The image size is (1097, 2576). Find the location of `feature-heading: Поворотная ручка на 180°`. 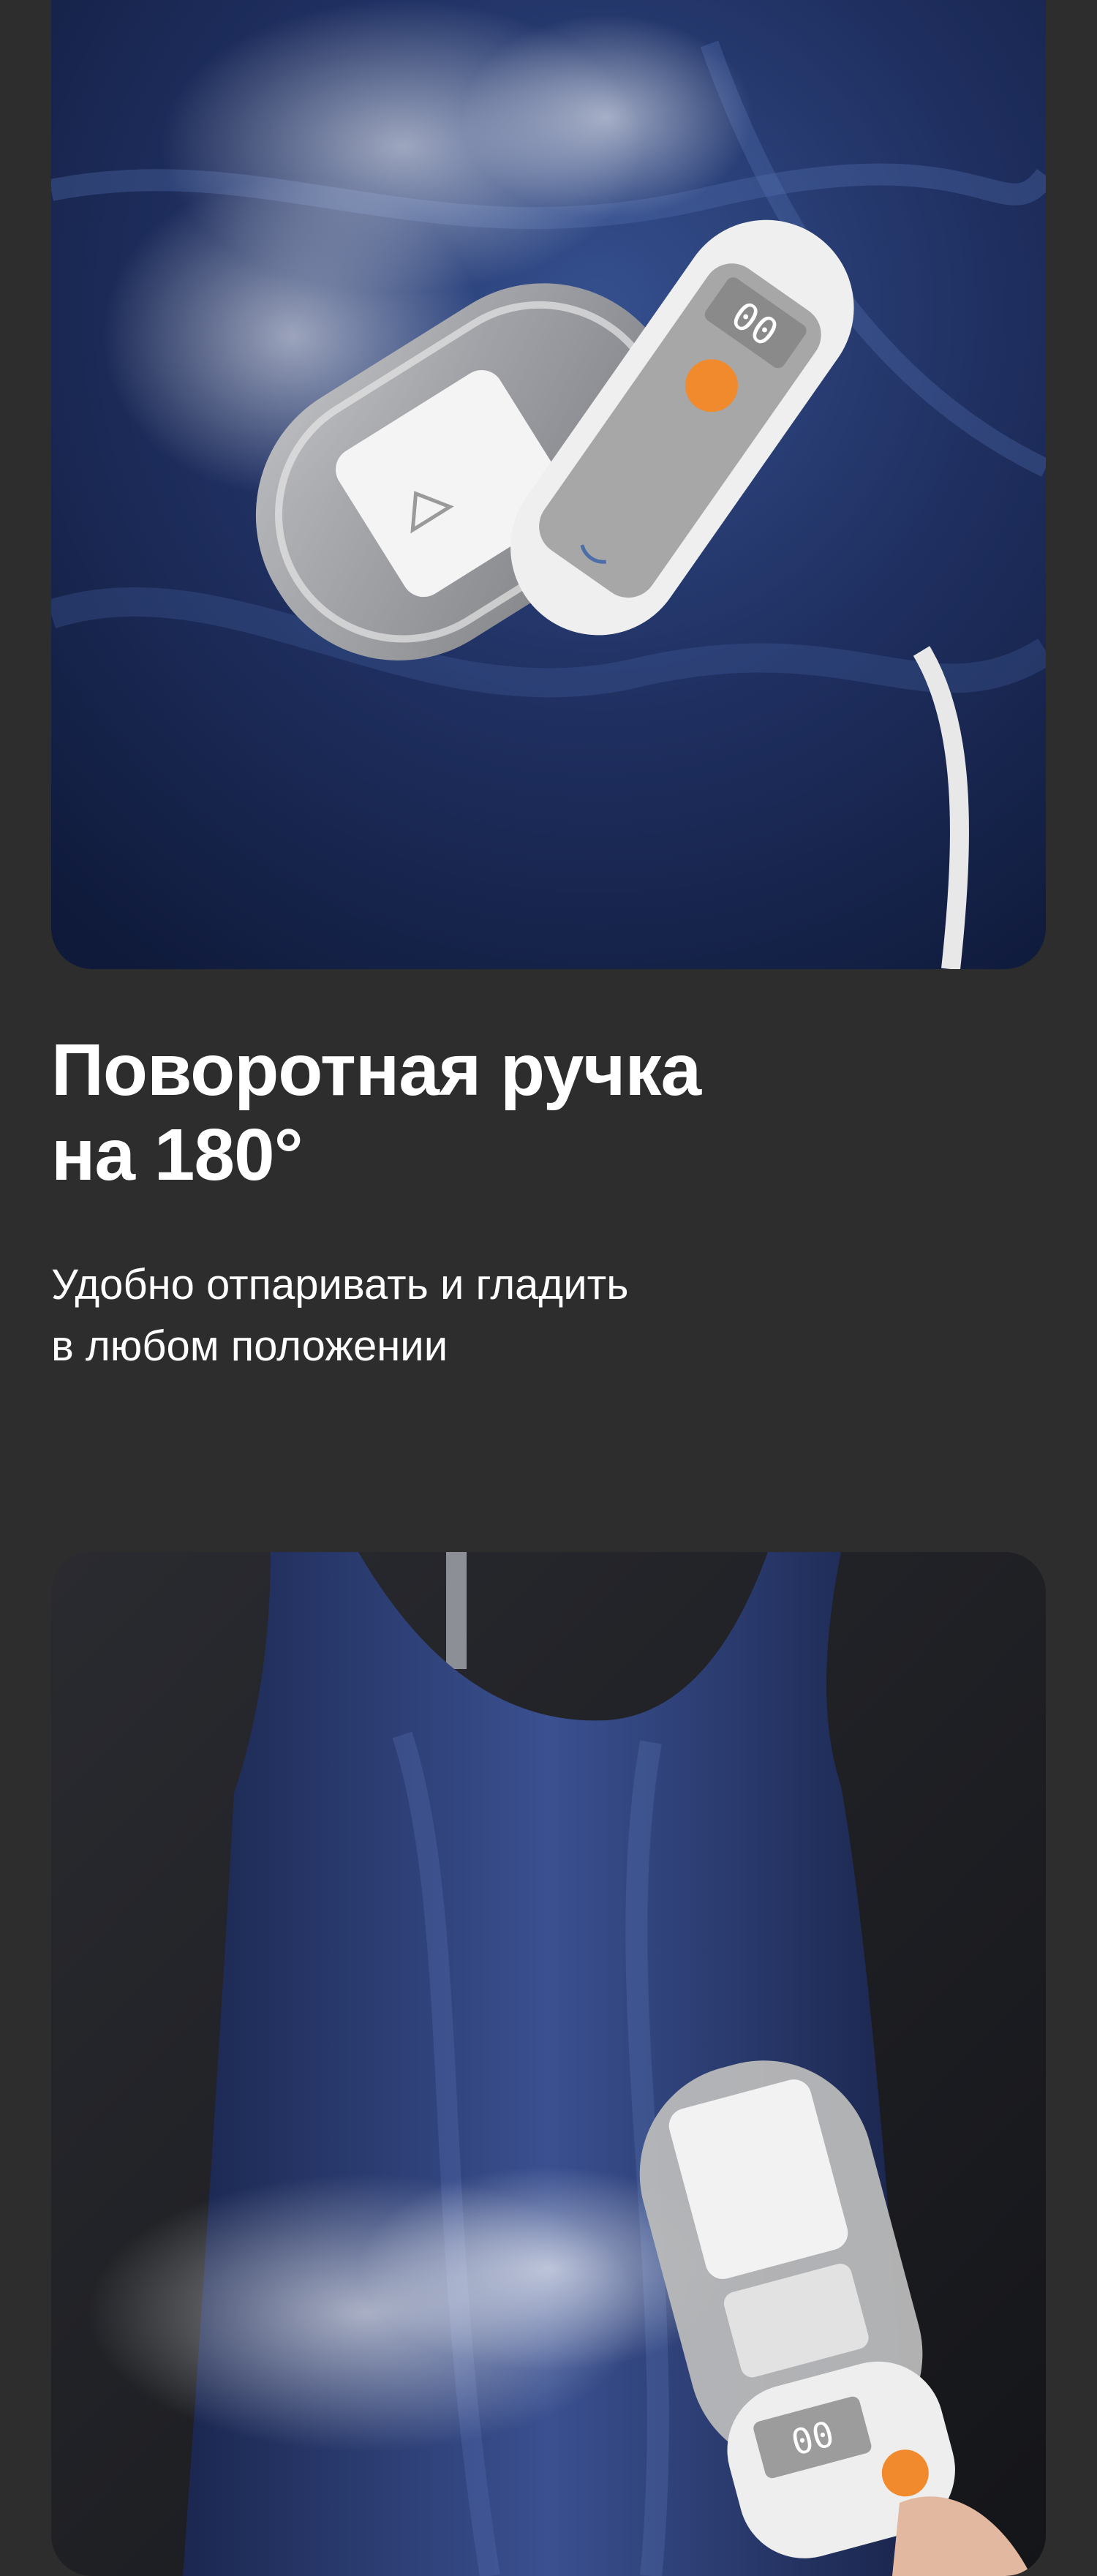

feature-heading: Поворотная ручка на 180° is located at coordinates (526, 1112).